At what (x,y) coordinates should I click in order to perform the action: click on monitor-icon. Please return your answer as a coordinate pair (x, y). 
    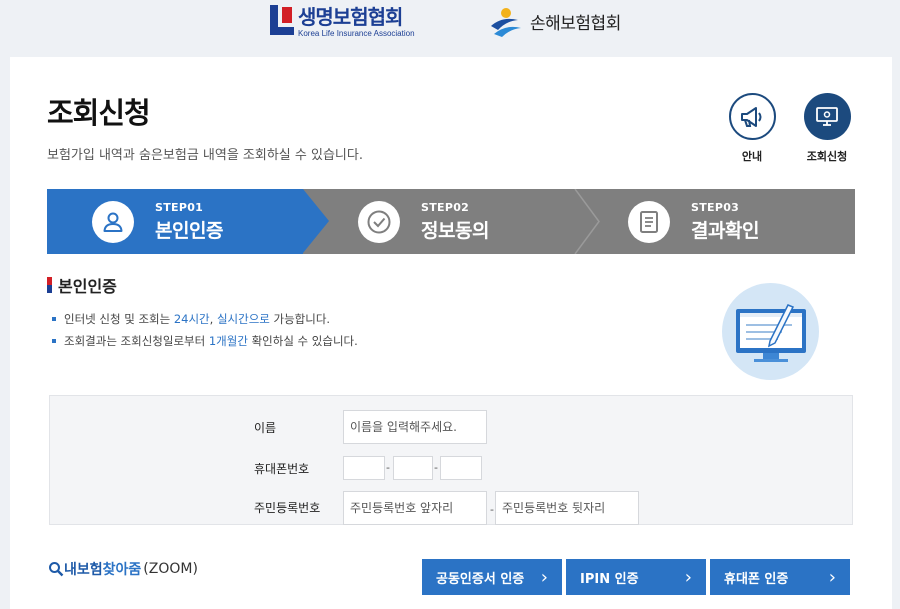
    Looking at the image, I should click on (827, 116).